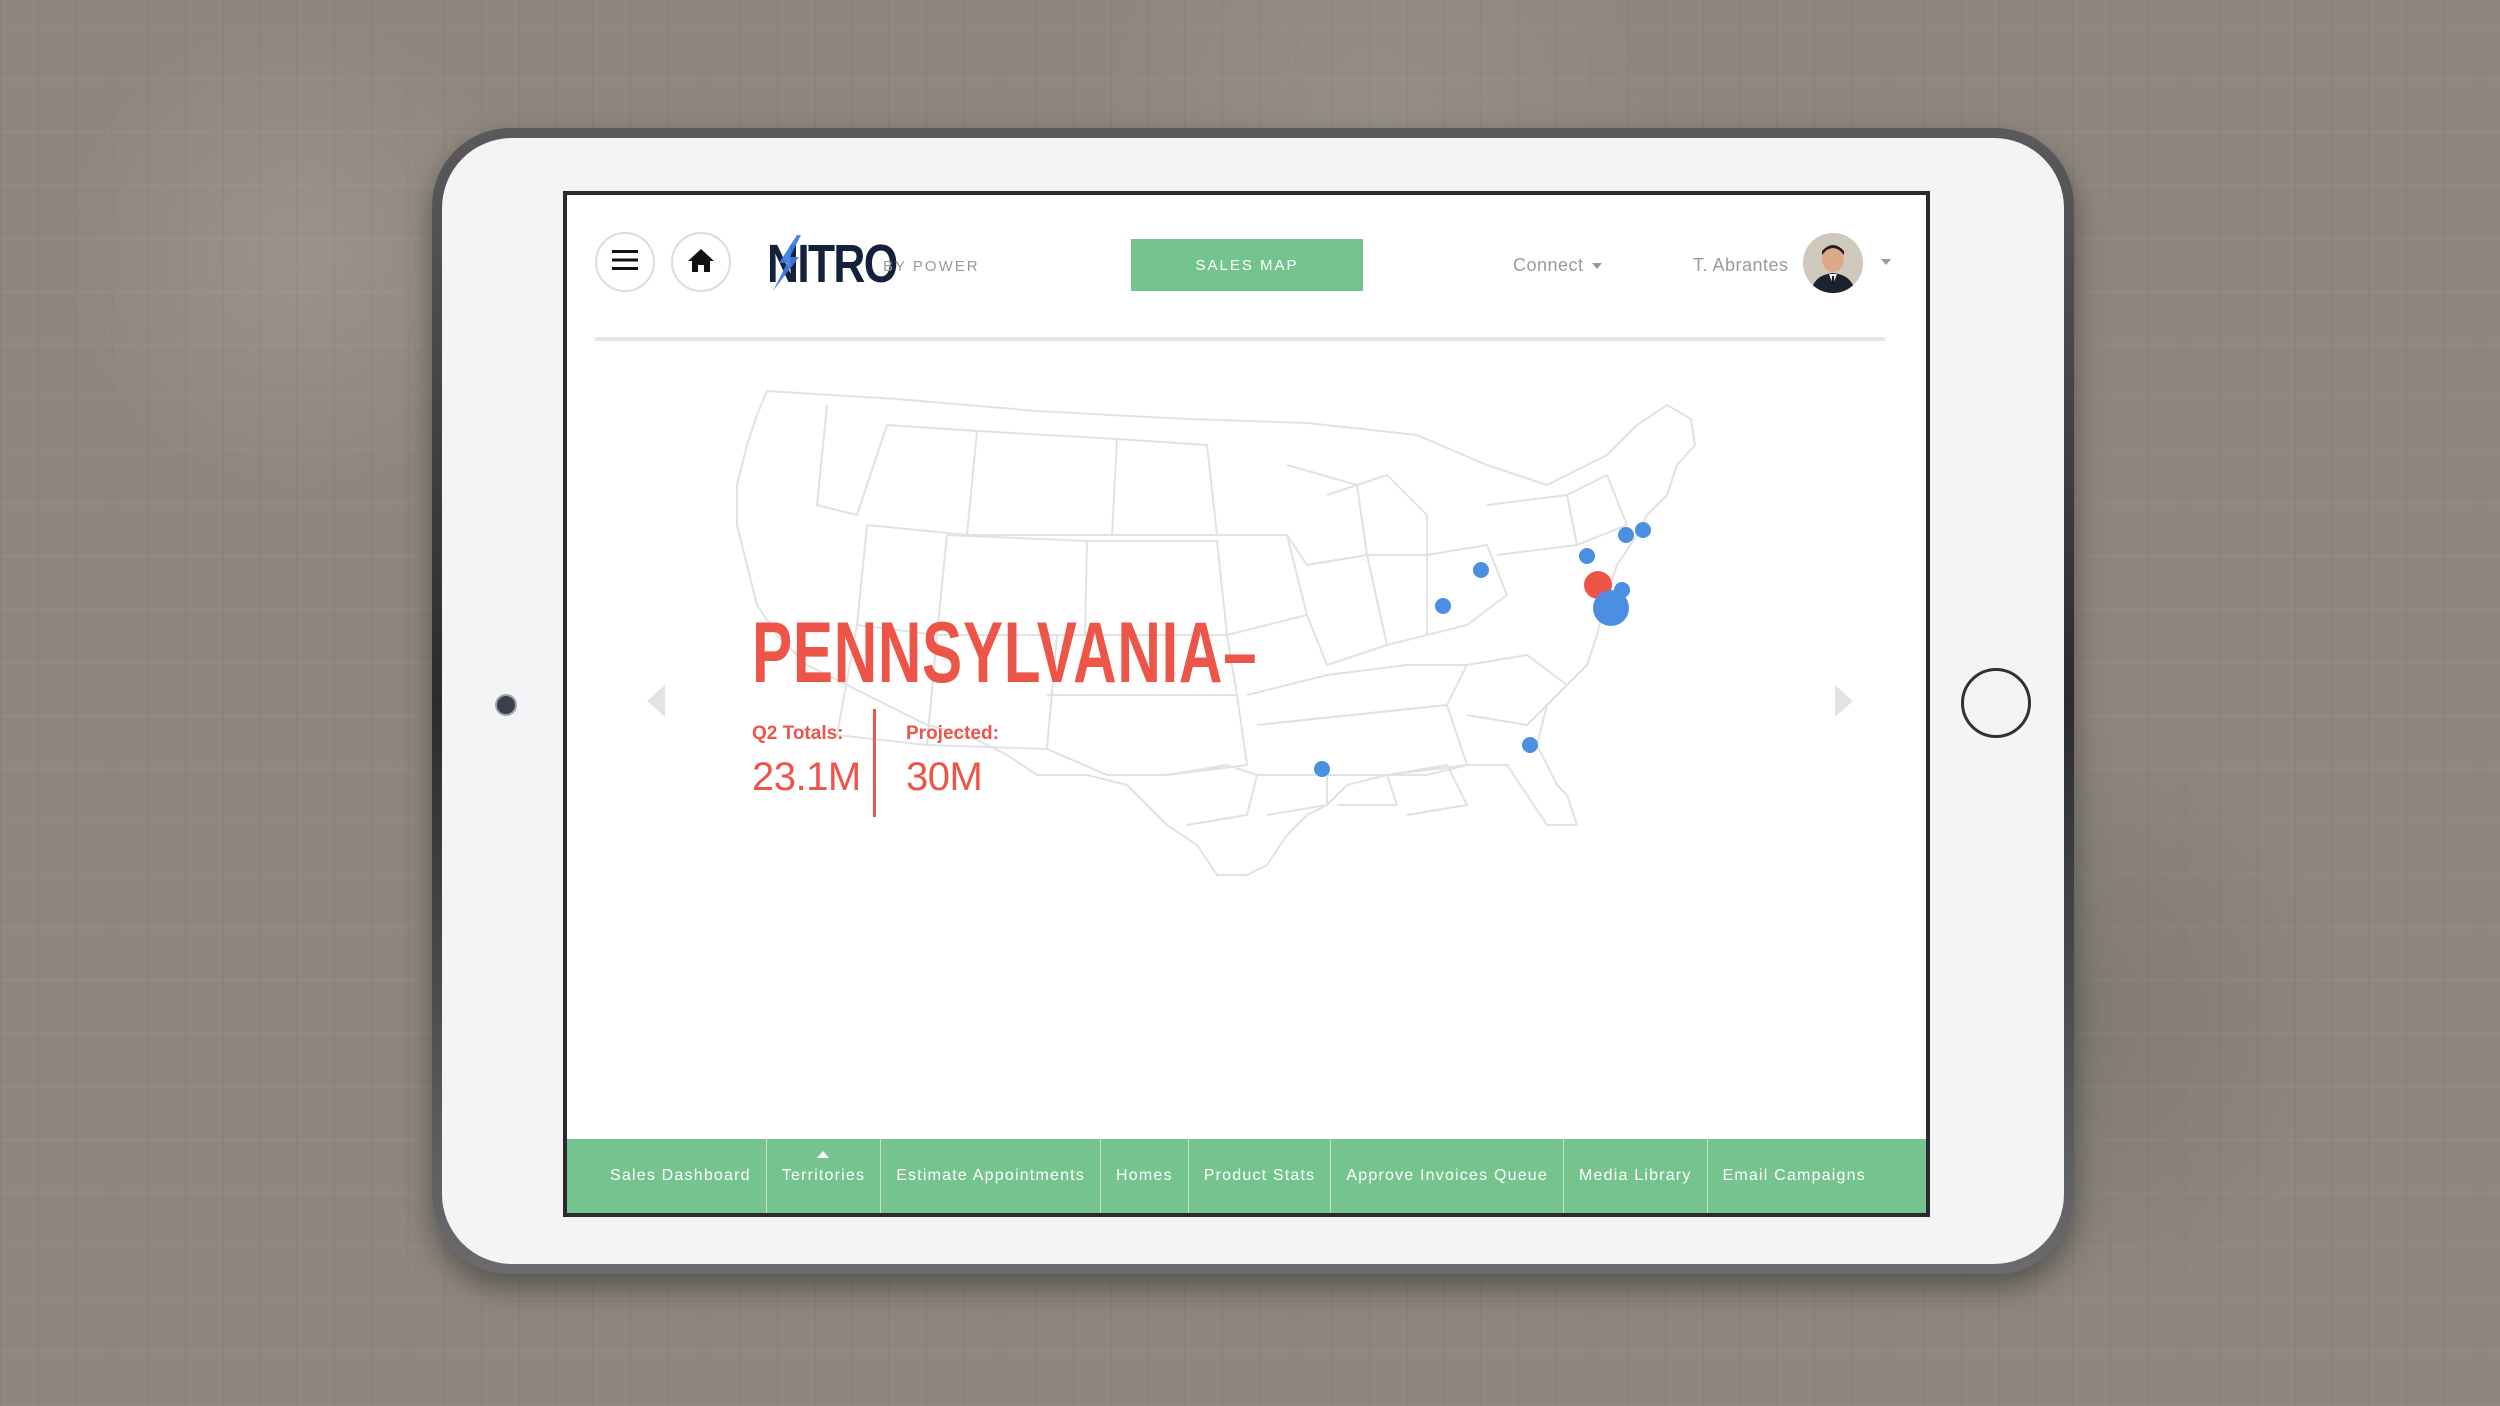  I want to click on nav-item-label: Media Library, so click(1635, 1175).